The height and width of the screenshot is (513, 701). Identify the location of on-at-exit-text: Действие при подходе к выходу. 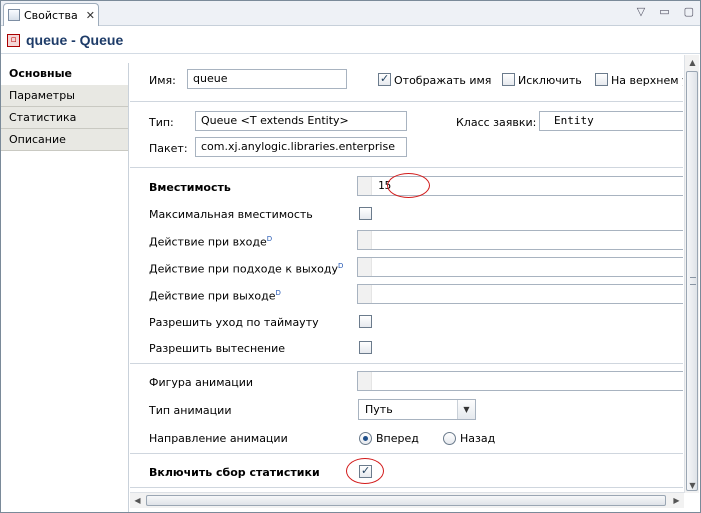
(243, 269).